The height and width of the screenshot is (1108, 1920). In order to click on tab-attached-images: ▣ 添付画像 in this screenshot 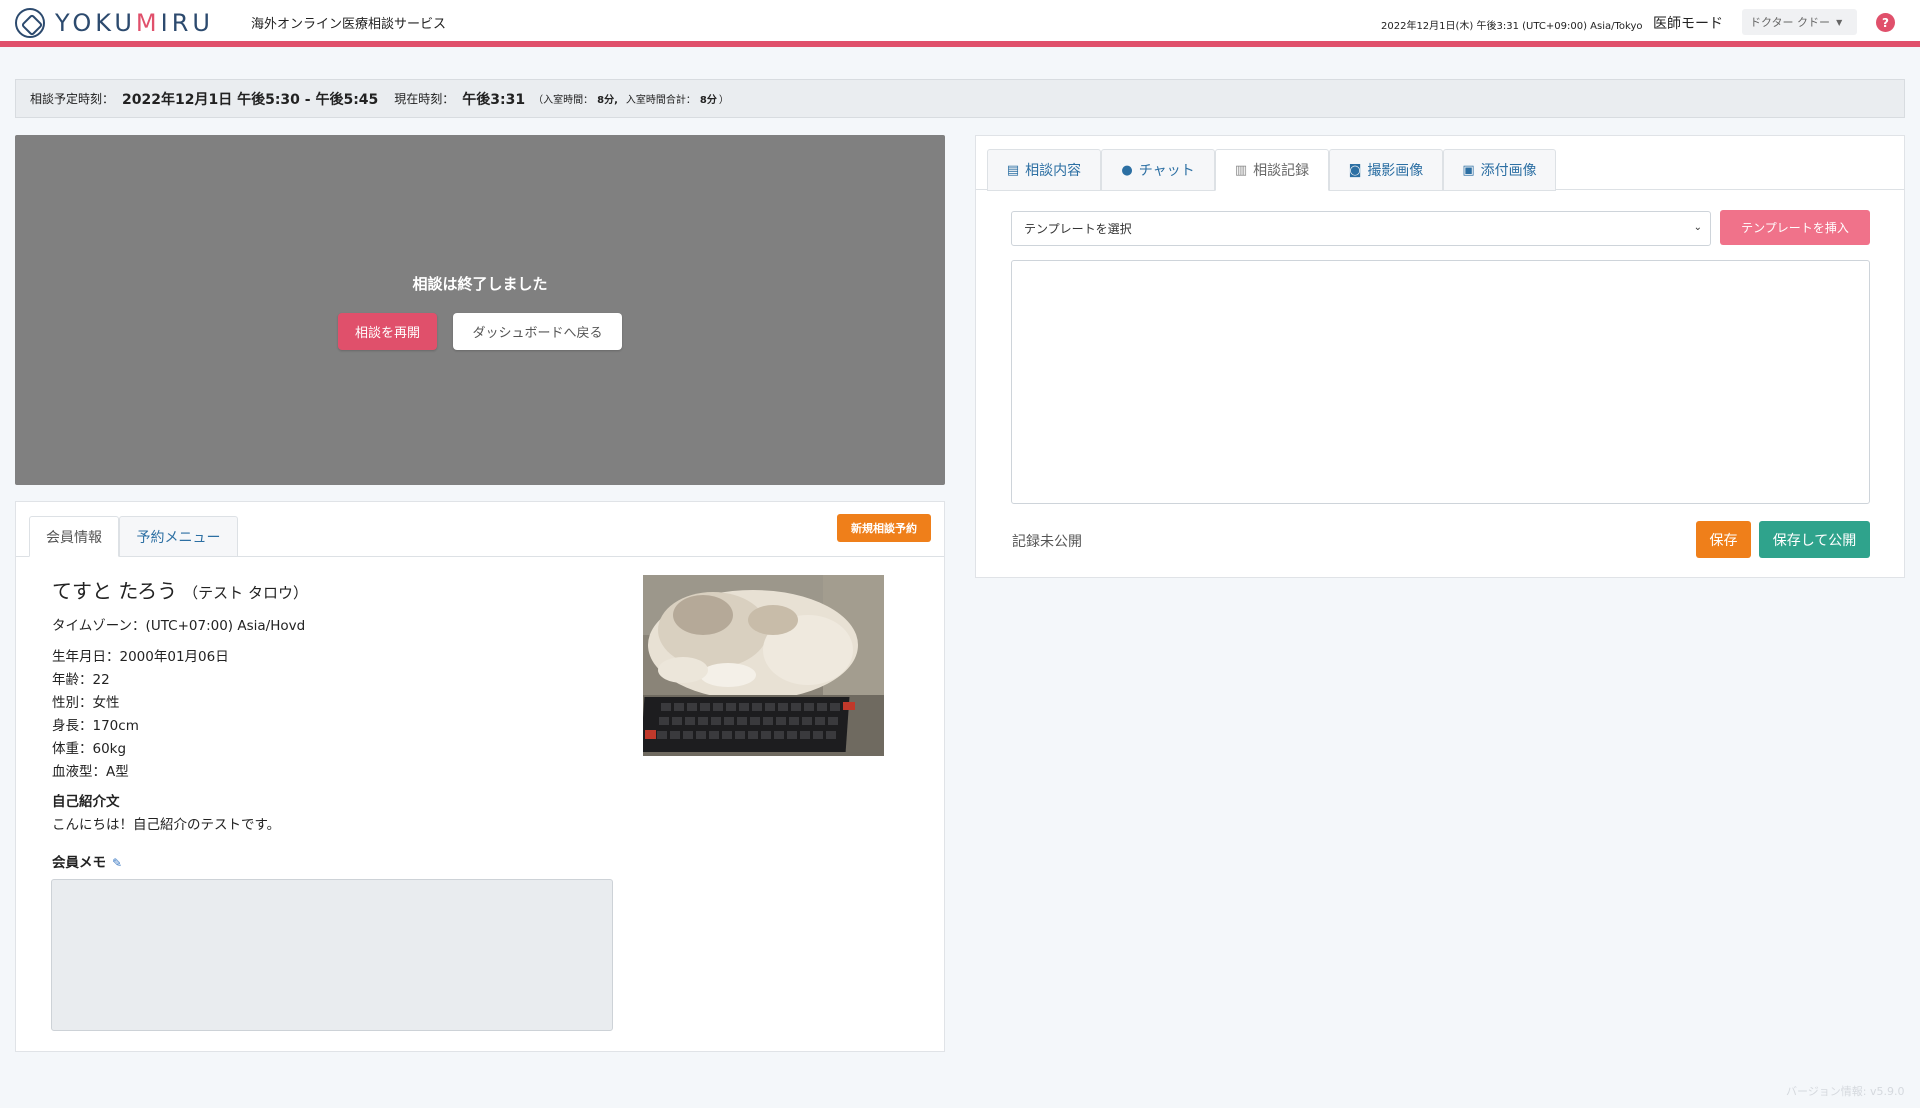, I will do `click(1499, 170)`.